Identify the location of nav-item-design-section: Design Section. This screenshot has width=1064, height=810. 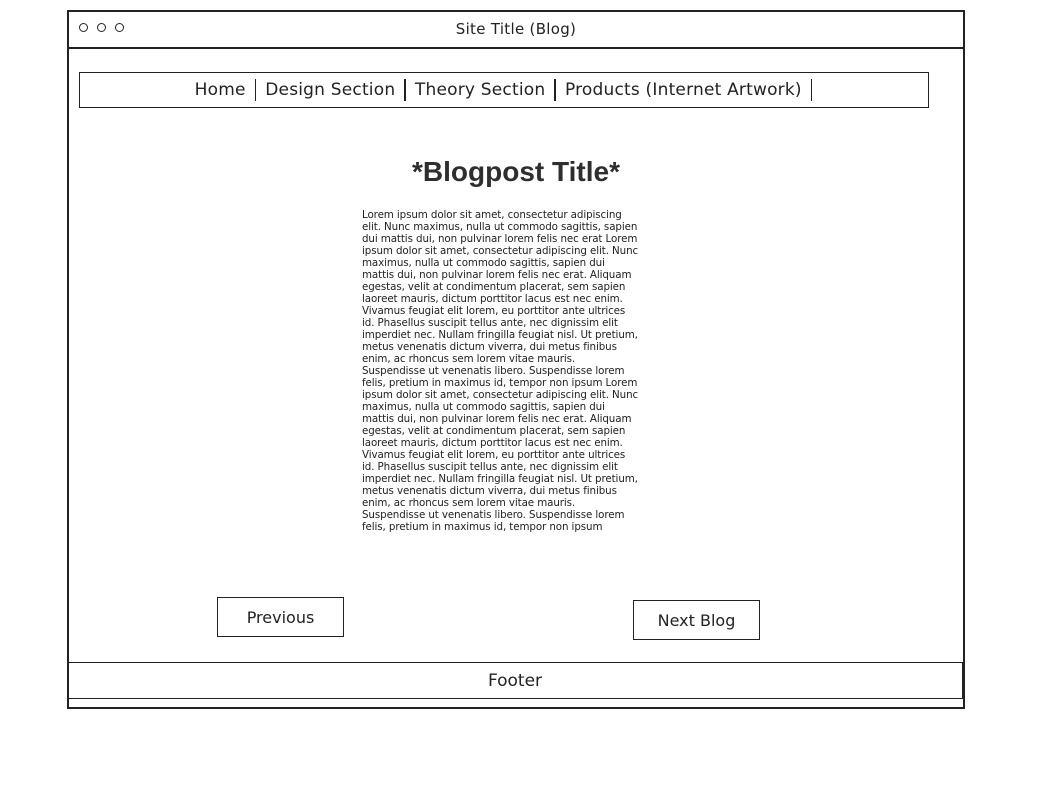
(330, 90).